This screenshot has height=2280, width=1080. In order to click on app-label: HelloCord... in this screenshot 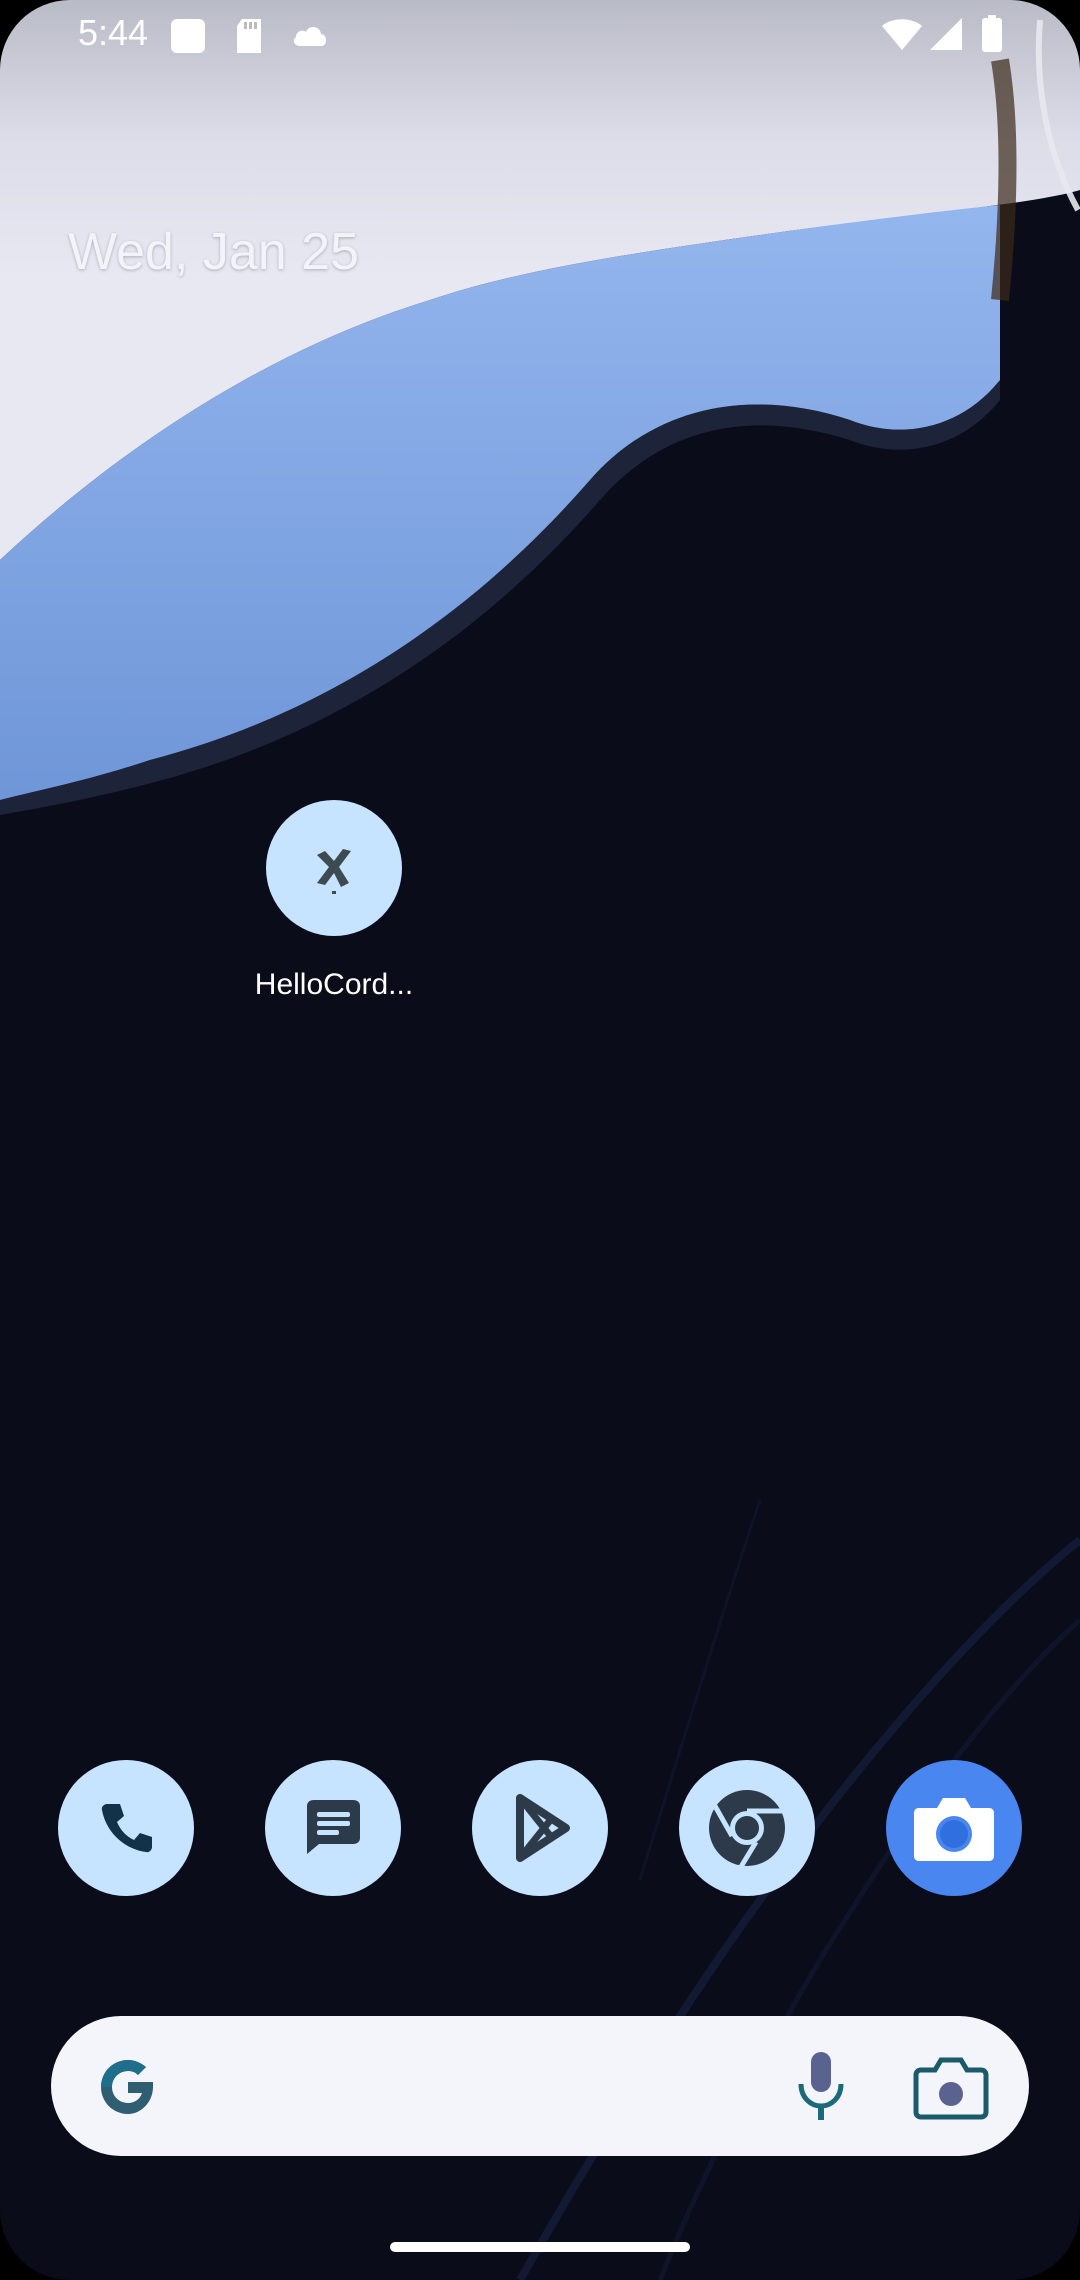, I will do `click(334, 984)`.